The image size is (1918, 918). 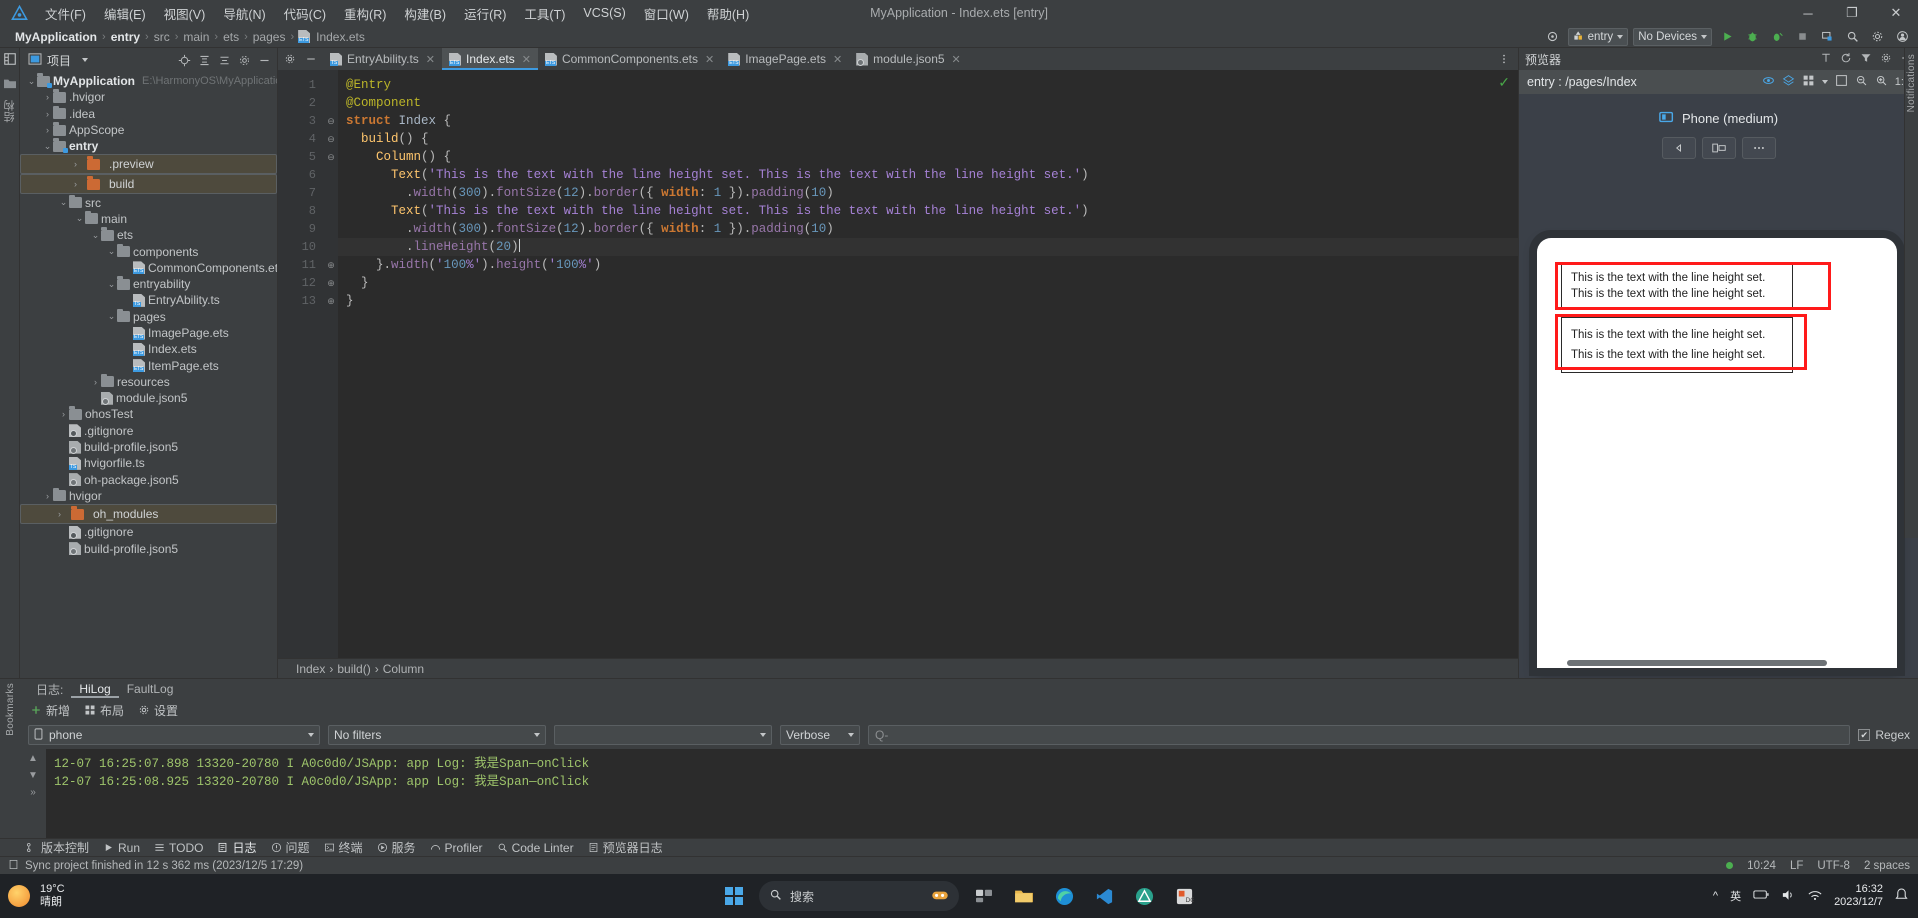 What do you see at coordinates (734, 896) in the screenshot?
I see `start-button` at bounding box center [734, 896].